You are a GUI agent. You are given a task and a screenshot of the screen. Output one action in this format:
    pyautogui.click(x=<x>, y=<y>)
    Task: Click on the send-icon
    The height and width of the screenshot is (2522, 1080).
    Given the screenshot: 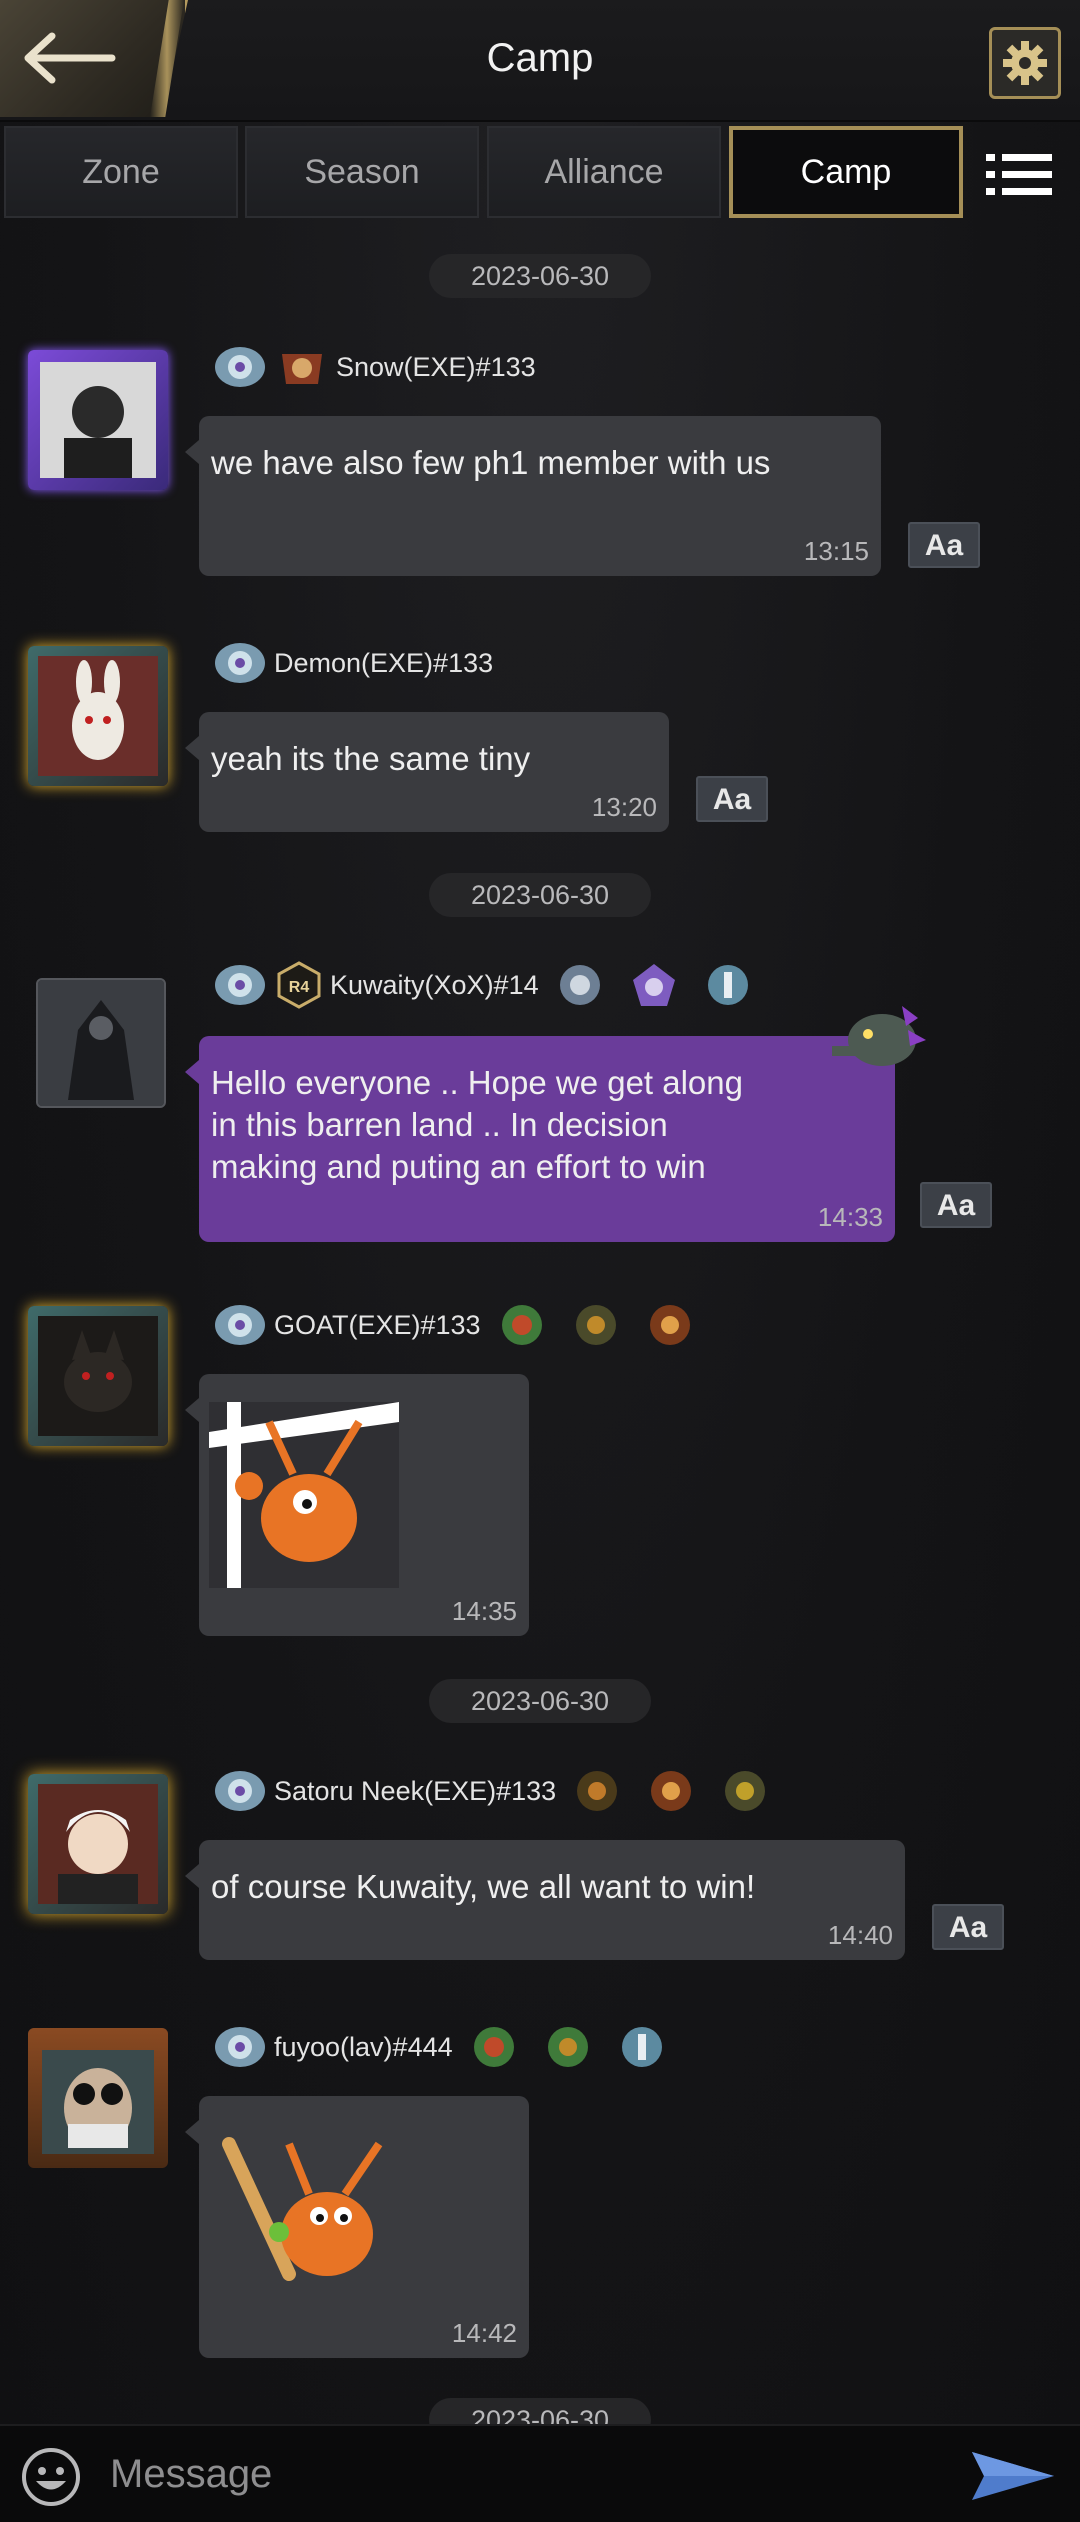 What is the action you would take?
    pyautogui.click(x=1013, y=2476)
    